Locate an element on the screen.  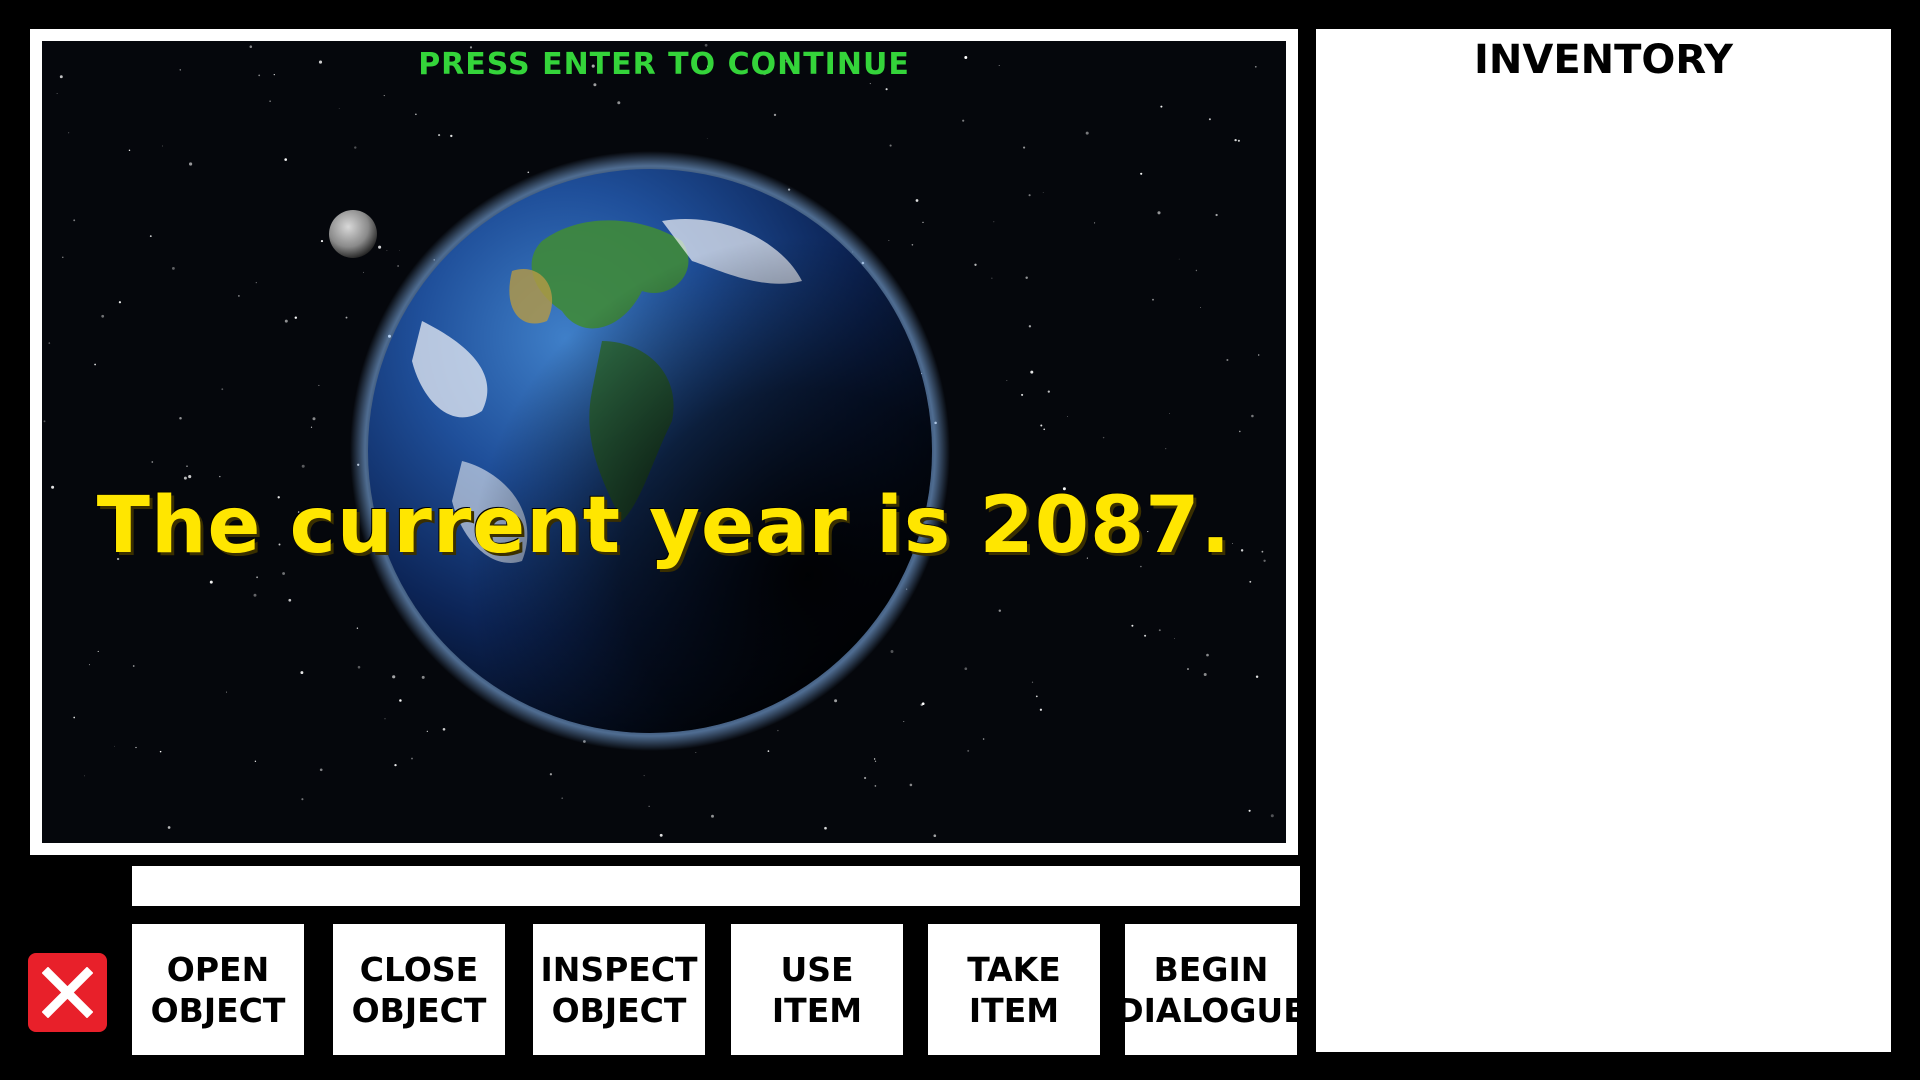
close-object-button: CLOSE OBJECT is located at coordinates (419, 989).